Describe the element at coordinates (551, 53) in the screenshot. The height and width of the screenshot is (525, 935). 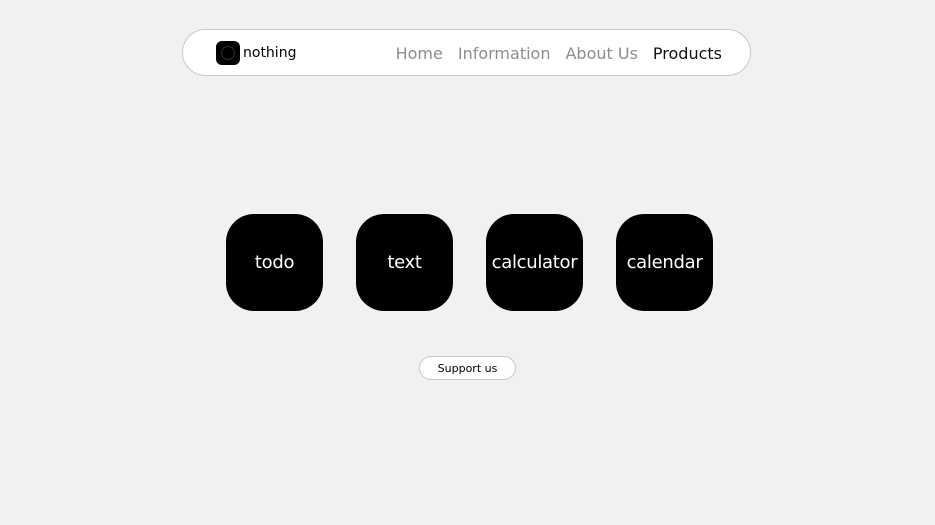
I see `nav-links: Home Information About Us Products` at that location.